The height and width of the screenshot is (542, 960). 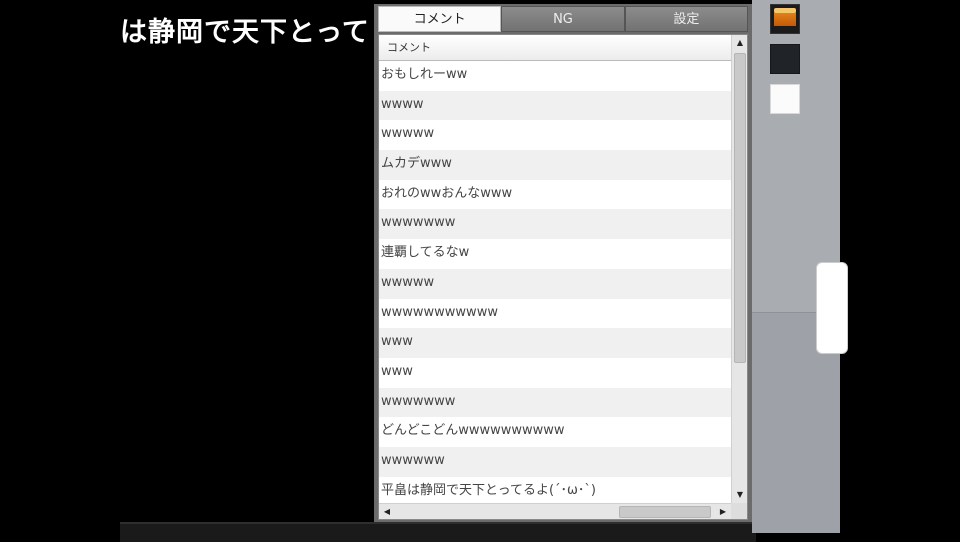 I want to click on side-panel-handle, so click(x=832, y=308).